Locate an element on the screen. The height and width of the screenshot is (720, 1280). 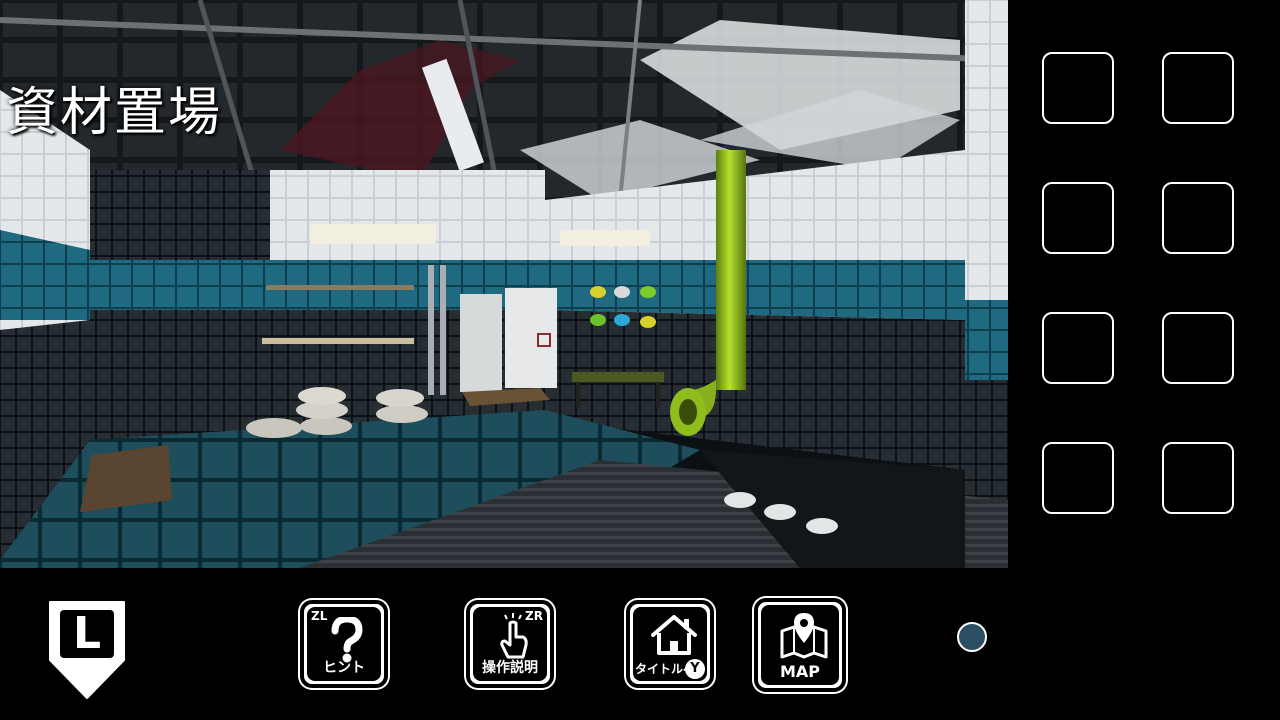
tap-hand-icon is located at coordinates (514, 636).